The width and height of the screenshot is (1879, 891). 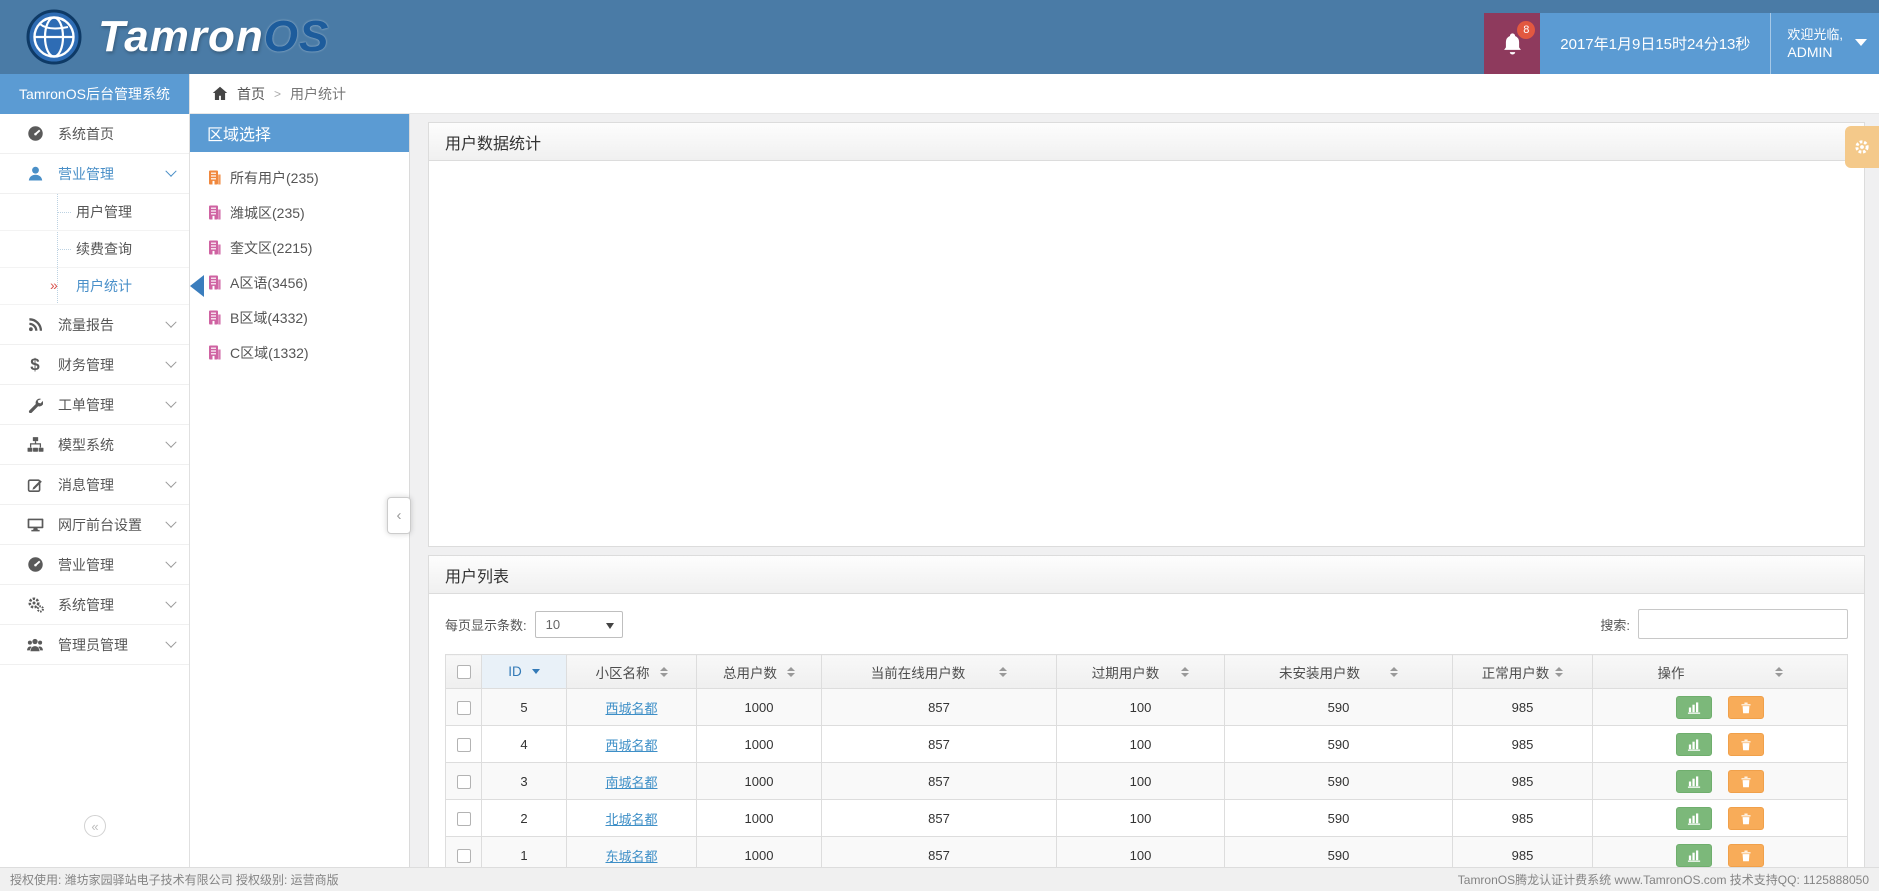 What do you see at coordinates (94, 325) in the screenshot?
I see `sidebar-item-traffic-report: 流量报告` at bounding box center [94, 325].